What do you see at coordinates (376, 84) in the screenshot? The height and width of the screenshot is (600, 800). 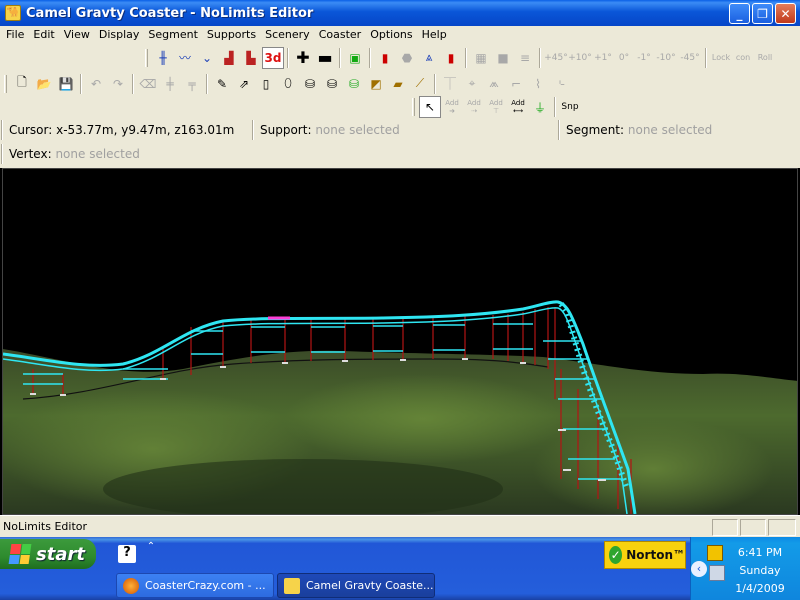 I see `block-yellow-icon: ◩` at bounding box center [376, 84].